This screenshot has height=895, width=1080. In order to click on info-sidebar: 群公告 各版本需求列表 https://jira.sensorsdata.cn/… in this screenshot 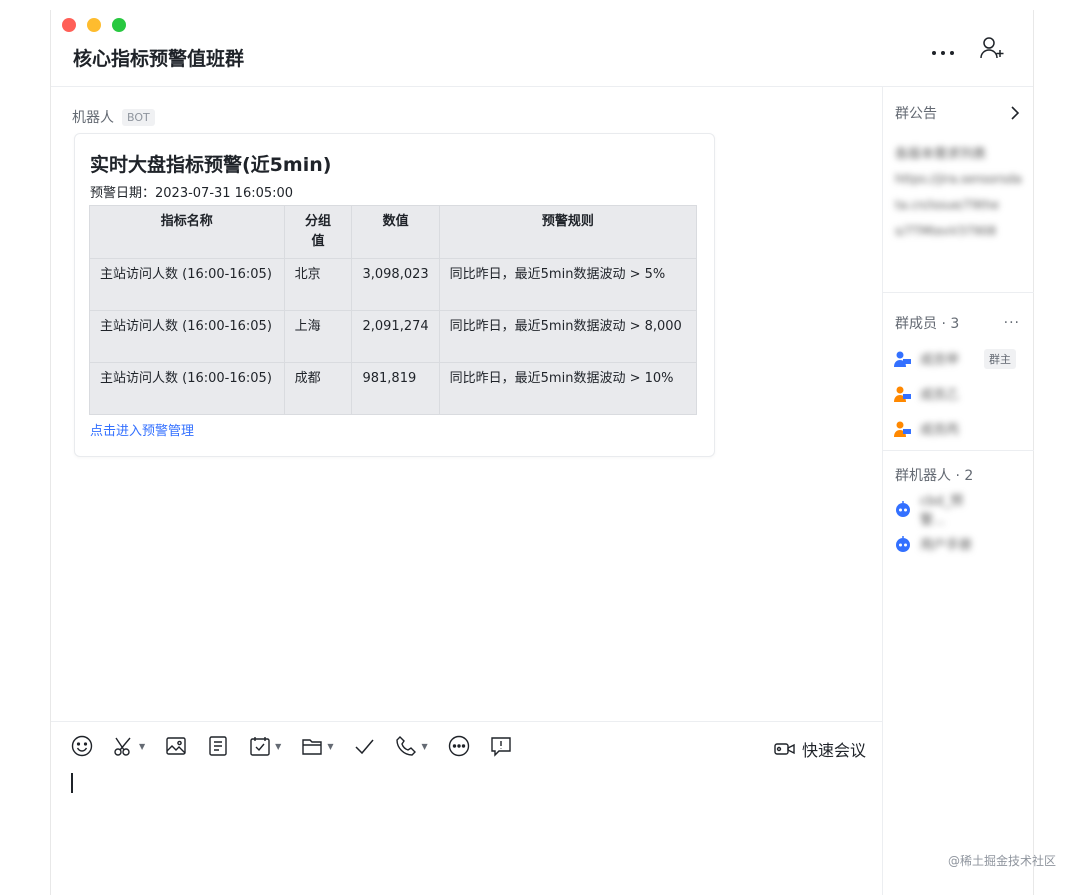, I will do `click(958, 491)`.